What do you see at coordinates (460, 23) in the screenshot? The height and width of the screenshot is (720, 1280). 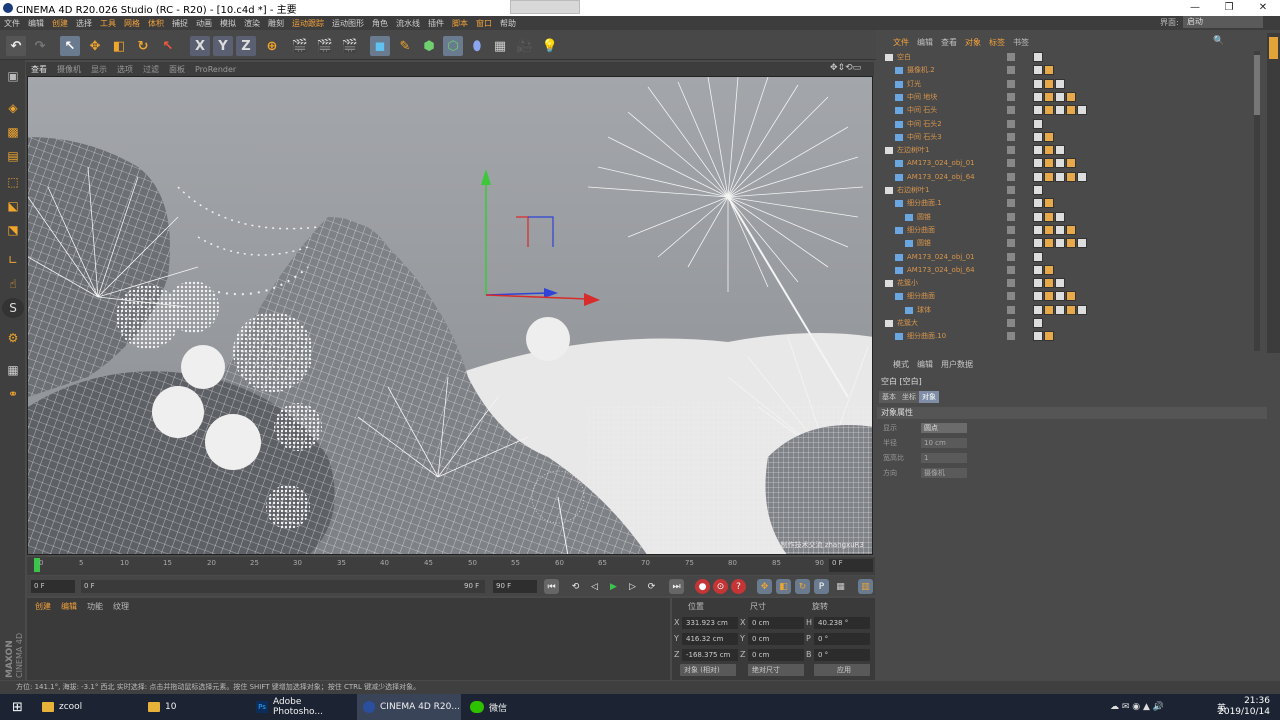 I see `menu-script: 脚本` at bounding box center [460, 23].